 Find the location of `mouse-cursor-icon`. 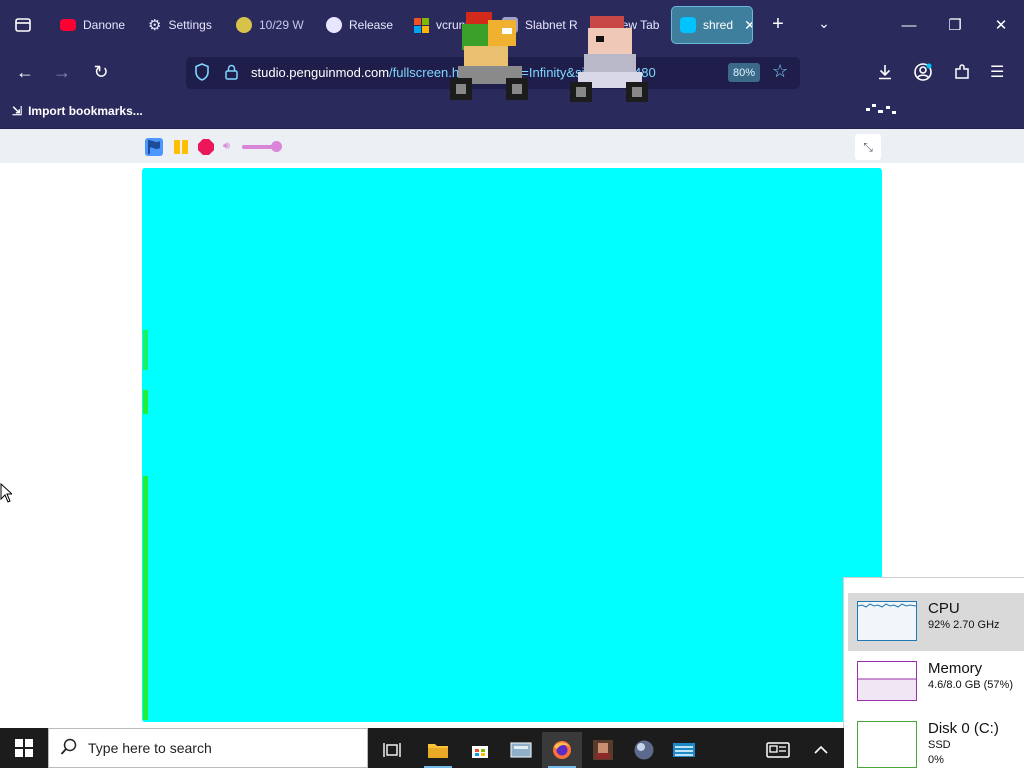

mouse-cursor-icon is located at coordinates (6, 493).